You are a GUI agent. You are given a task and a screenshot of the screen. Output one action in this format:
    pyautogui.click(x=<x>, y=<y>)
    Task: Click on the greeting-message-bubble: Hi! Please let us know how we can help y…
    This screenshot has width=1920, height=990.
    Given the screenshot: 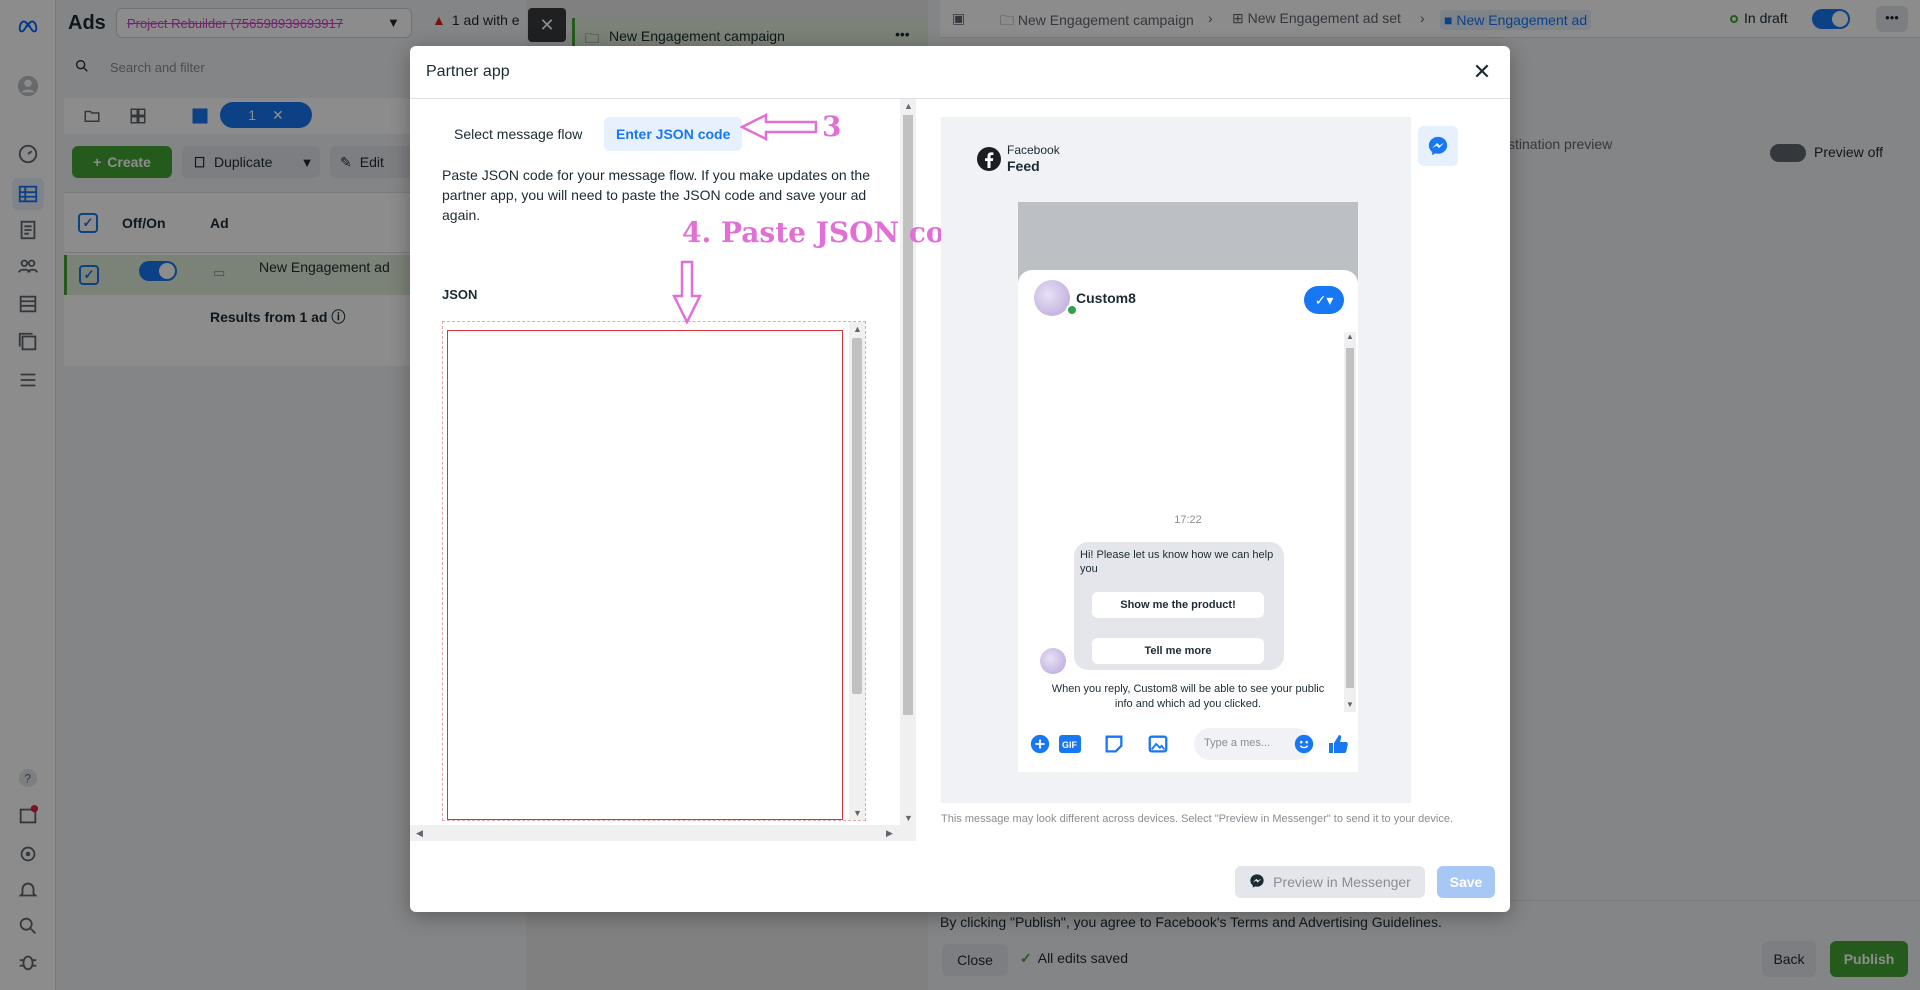 What is the action you would take?
    pyautogui.click(x=1179, y=606)
    